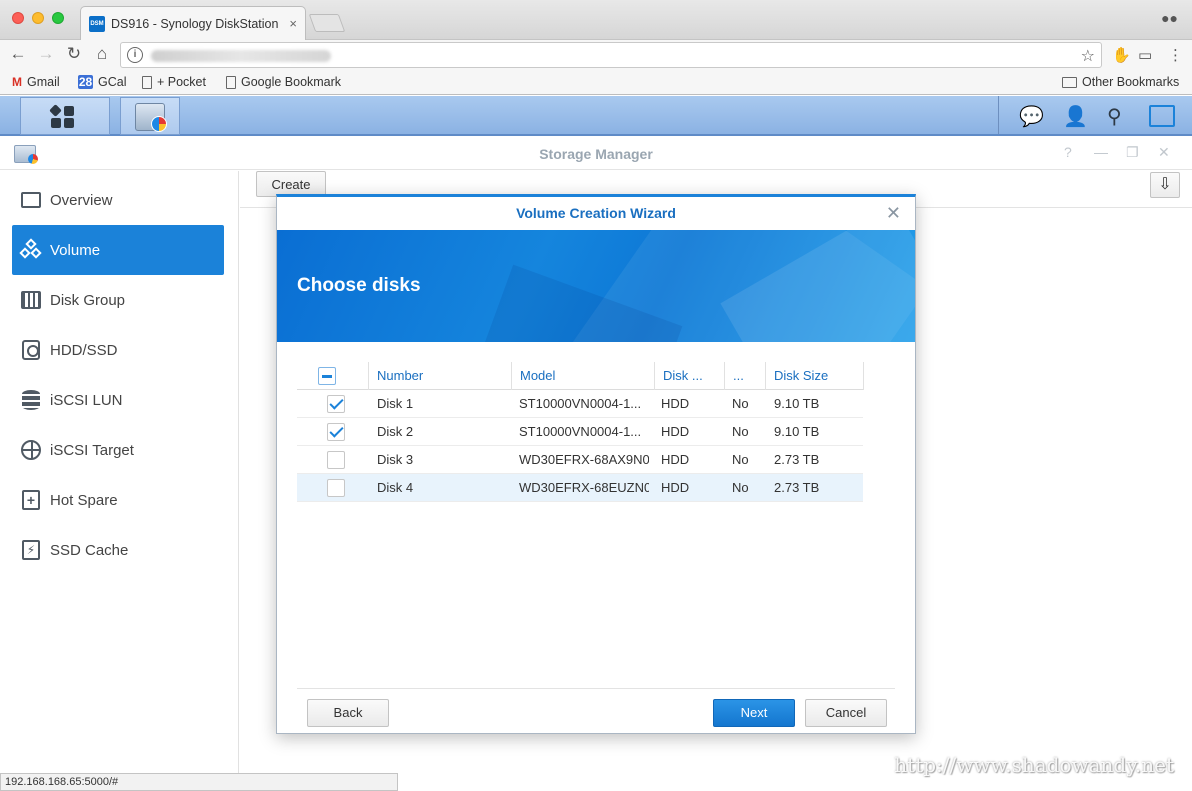 Image resolution: width=1192 pixels, height=791 pixels. Describe the element at coordinates (1131, 82) in the screenshot. I see `other-bookmarks-label: Other Bookmarks` at that location.